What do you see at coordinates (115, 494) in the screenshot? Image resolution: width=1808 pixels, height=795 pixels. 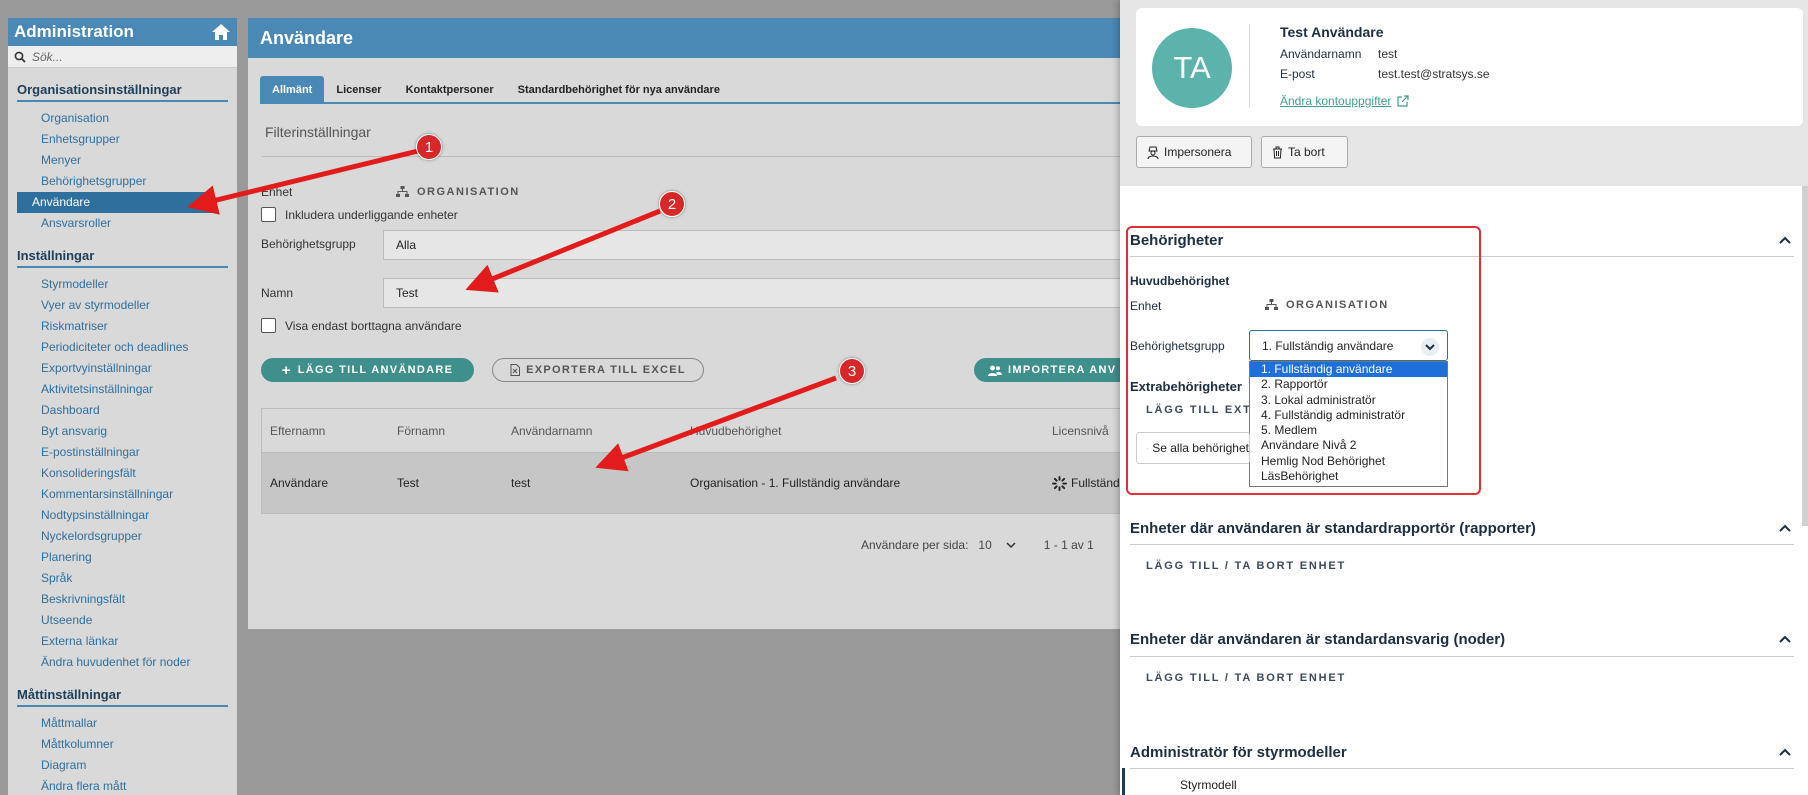 I see `sidebar-item: Kommentarsinställningar` at bounding box center [115, 494].